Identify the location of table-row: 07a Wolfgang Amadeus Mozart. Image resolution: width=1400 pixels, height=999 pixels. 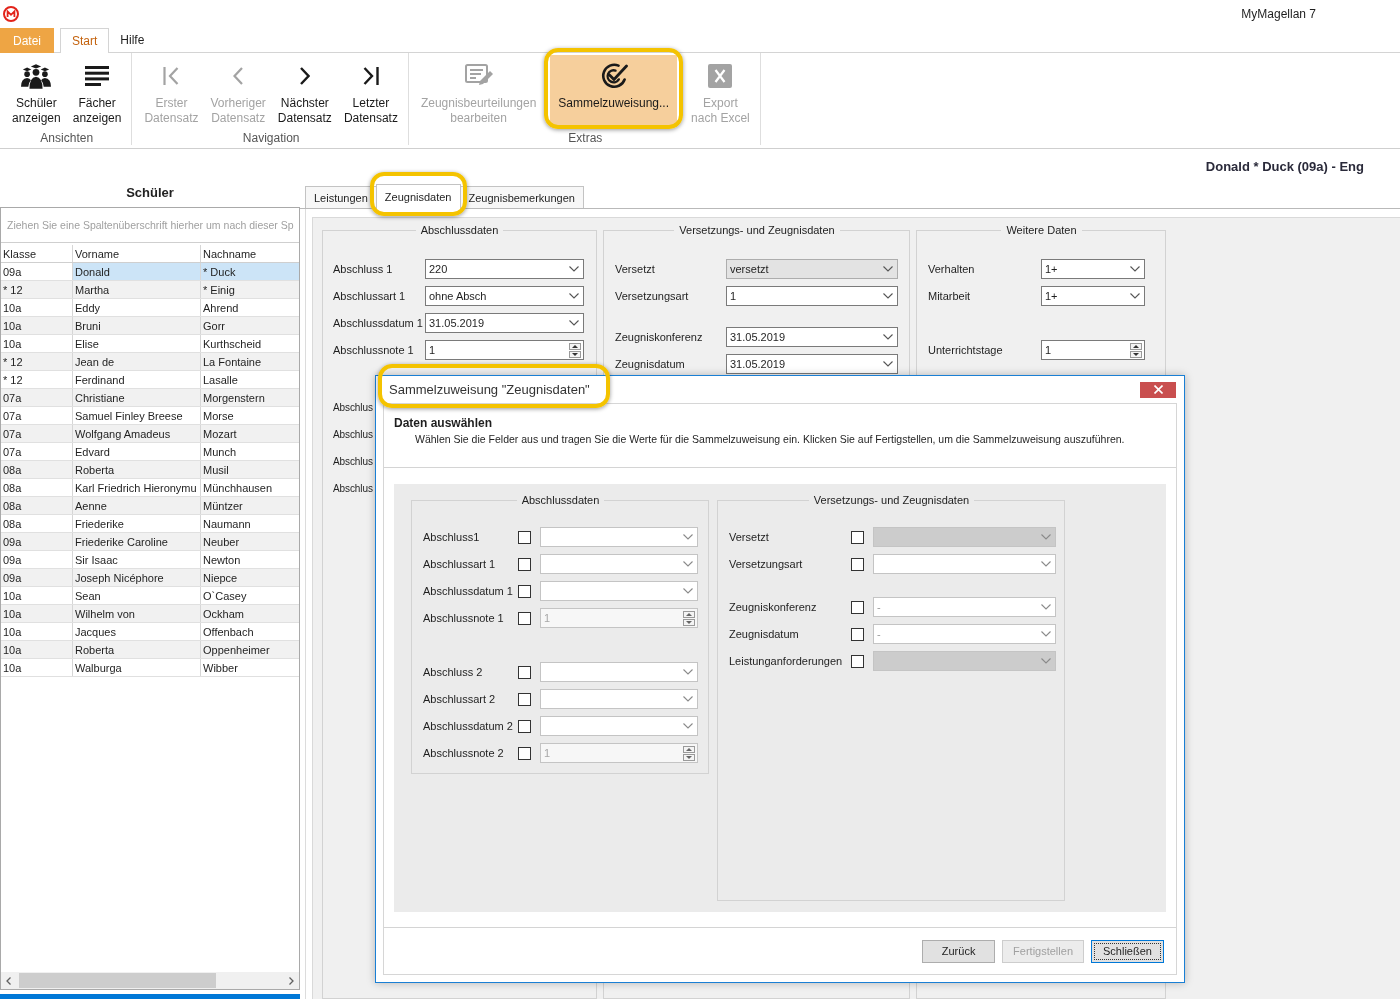
(150, 434).